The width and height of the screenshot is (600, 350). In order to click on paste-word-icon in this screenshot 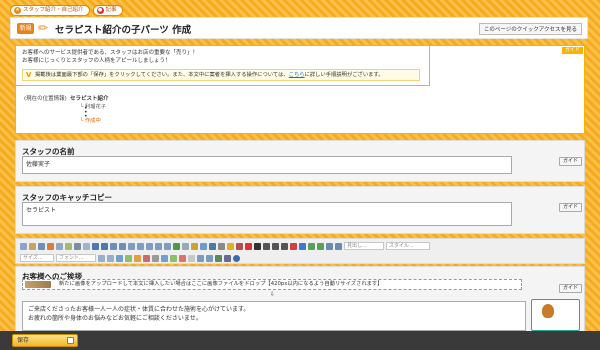, I will do `click(86, 246)`.